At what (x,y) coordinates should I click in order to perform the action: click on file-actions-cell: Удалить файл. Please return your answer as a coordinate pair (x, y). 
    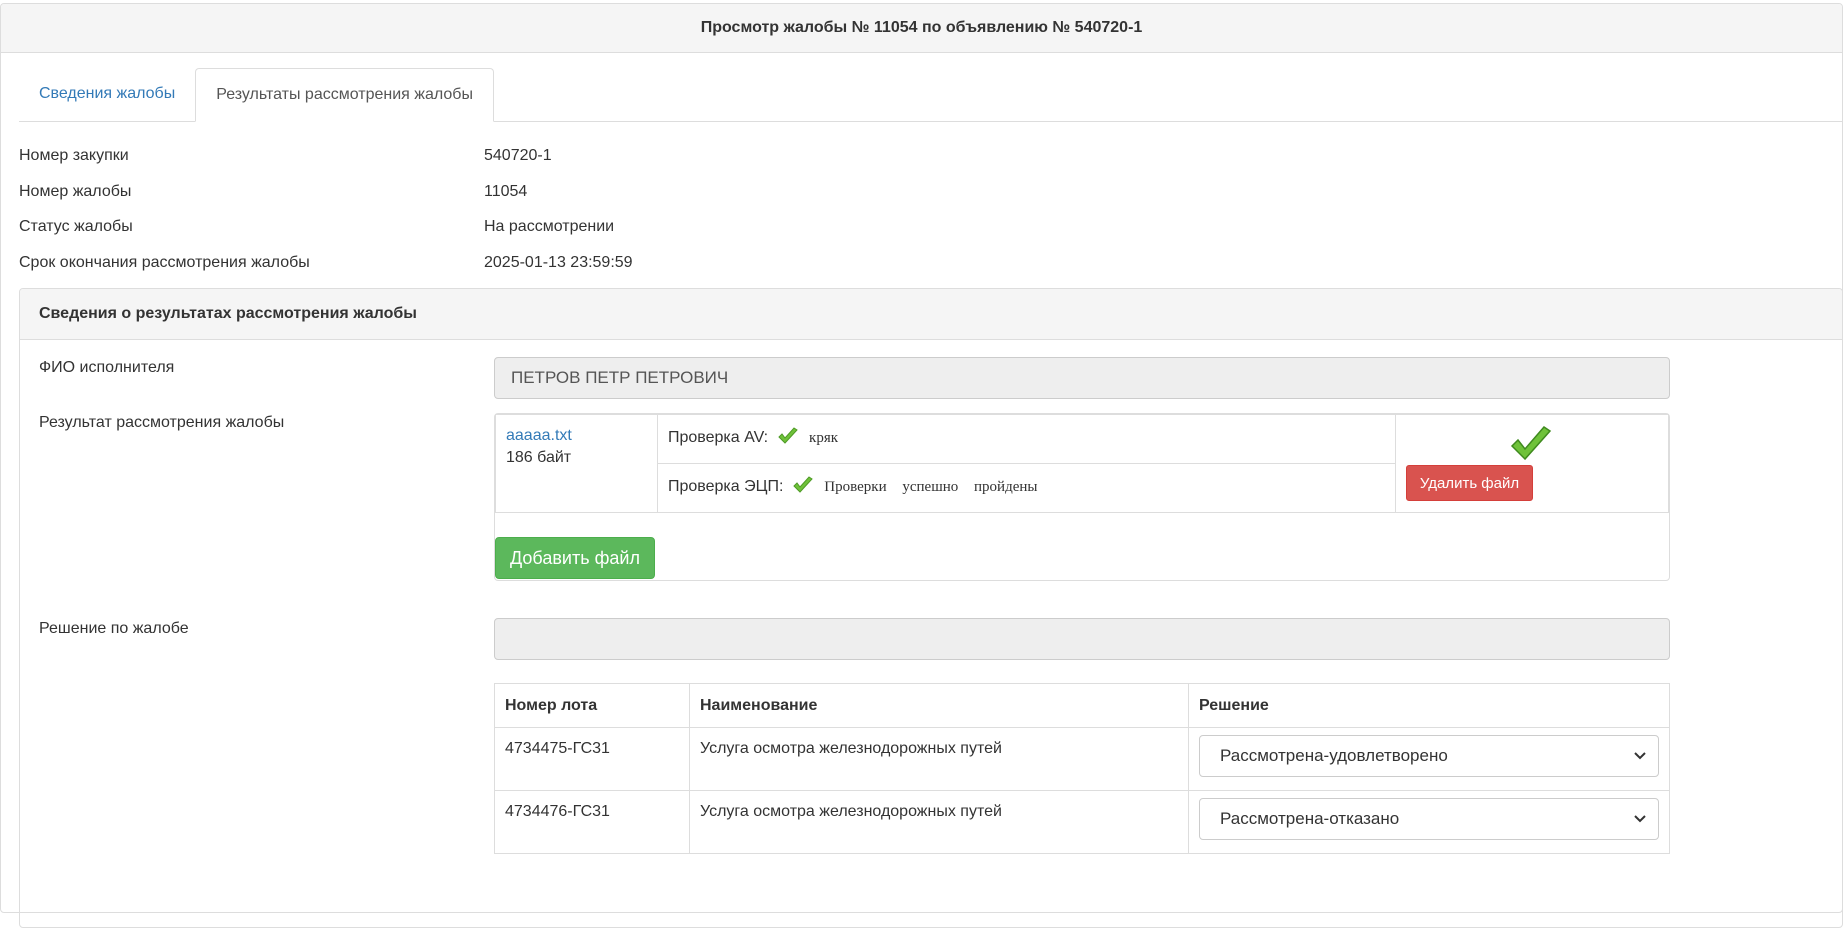
    Looking at the image, I should click on (1532, 463).